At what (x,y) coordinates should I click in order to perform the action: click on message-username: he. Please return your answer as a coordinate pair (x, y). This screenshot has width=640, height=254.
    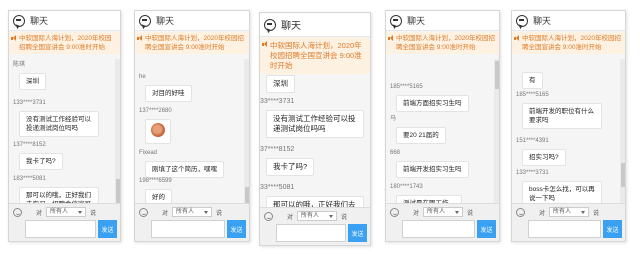
    Looking at the image, I should click on (142, 77).